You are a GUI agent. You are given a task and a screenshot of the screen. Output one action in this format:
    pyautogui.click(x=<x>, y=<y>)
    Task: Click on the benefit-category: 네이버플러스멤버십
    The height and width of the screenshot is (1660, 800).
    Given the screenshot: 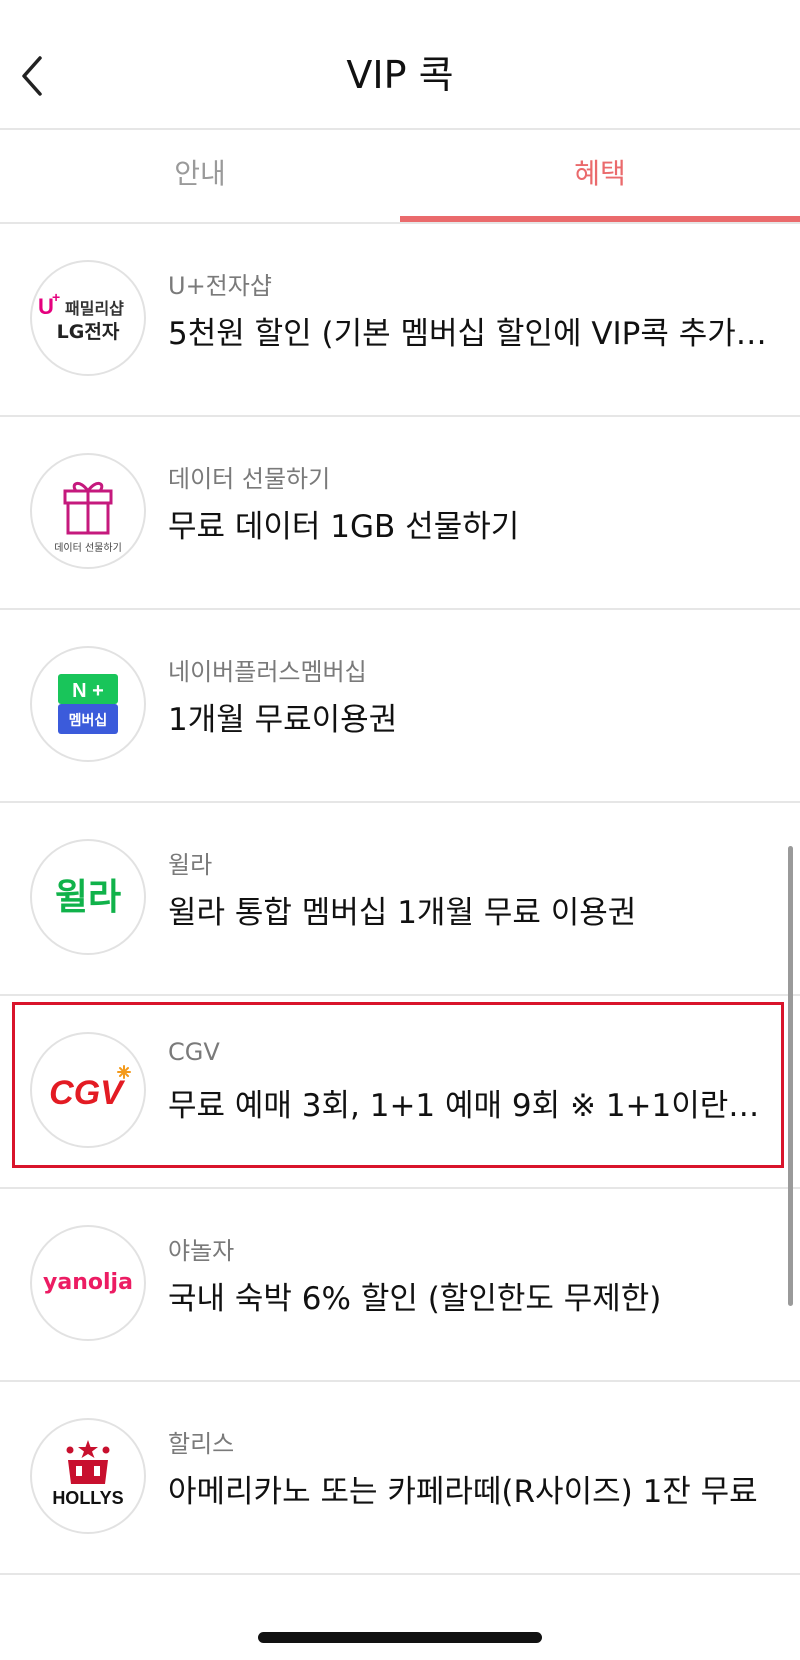 What is the action you would take?
    pyautogui.click(x=267, y=672)
    